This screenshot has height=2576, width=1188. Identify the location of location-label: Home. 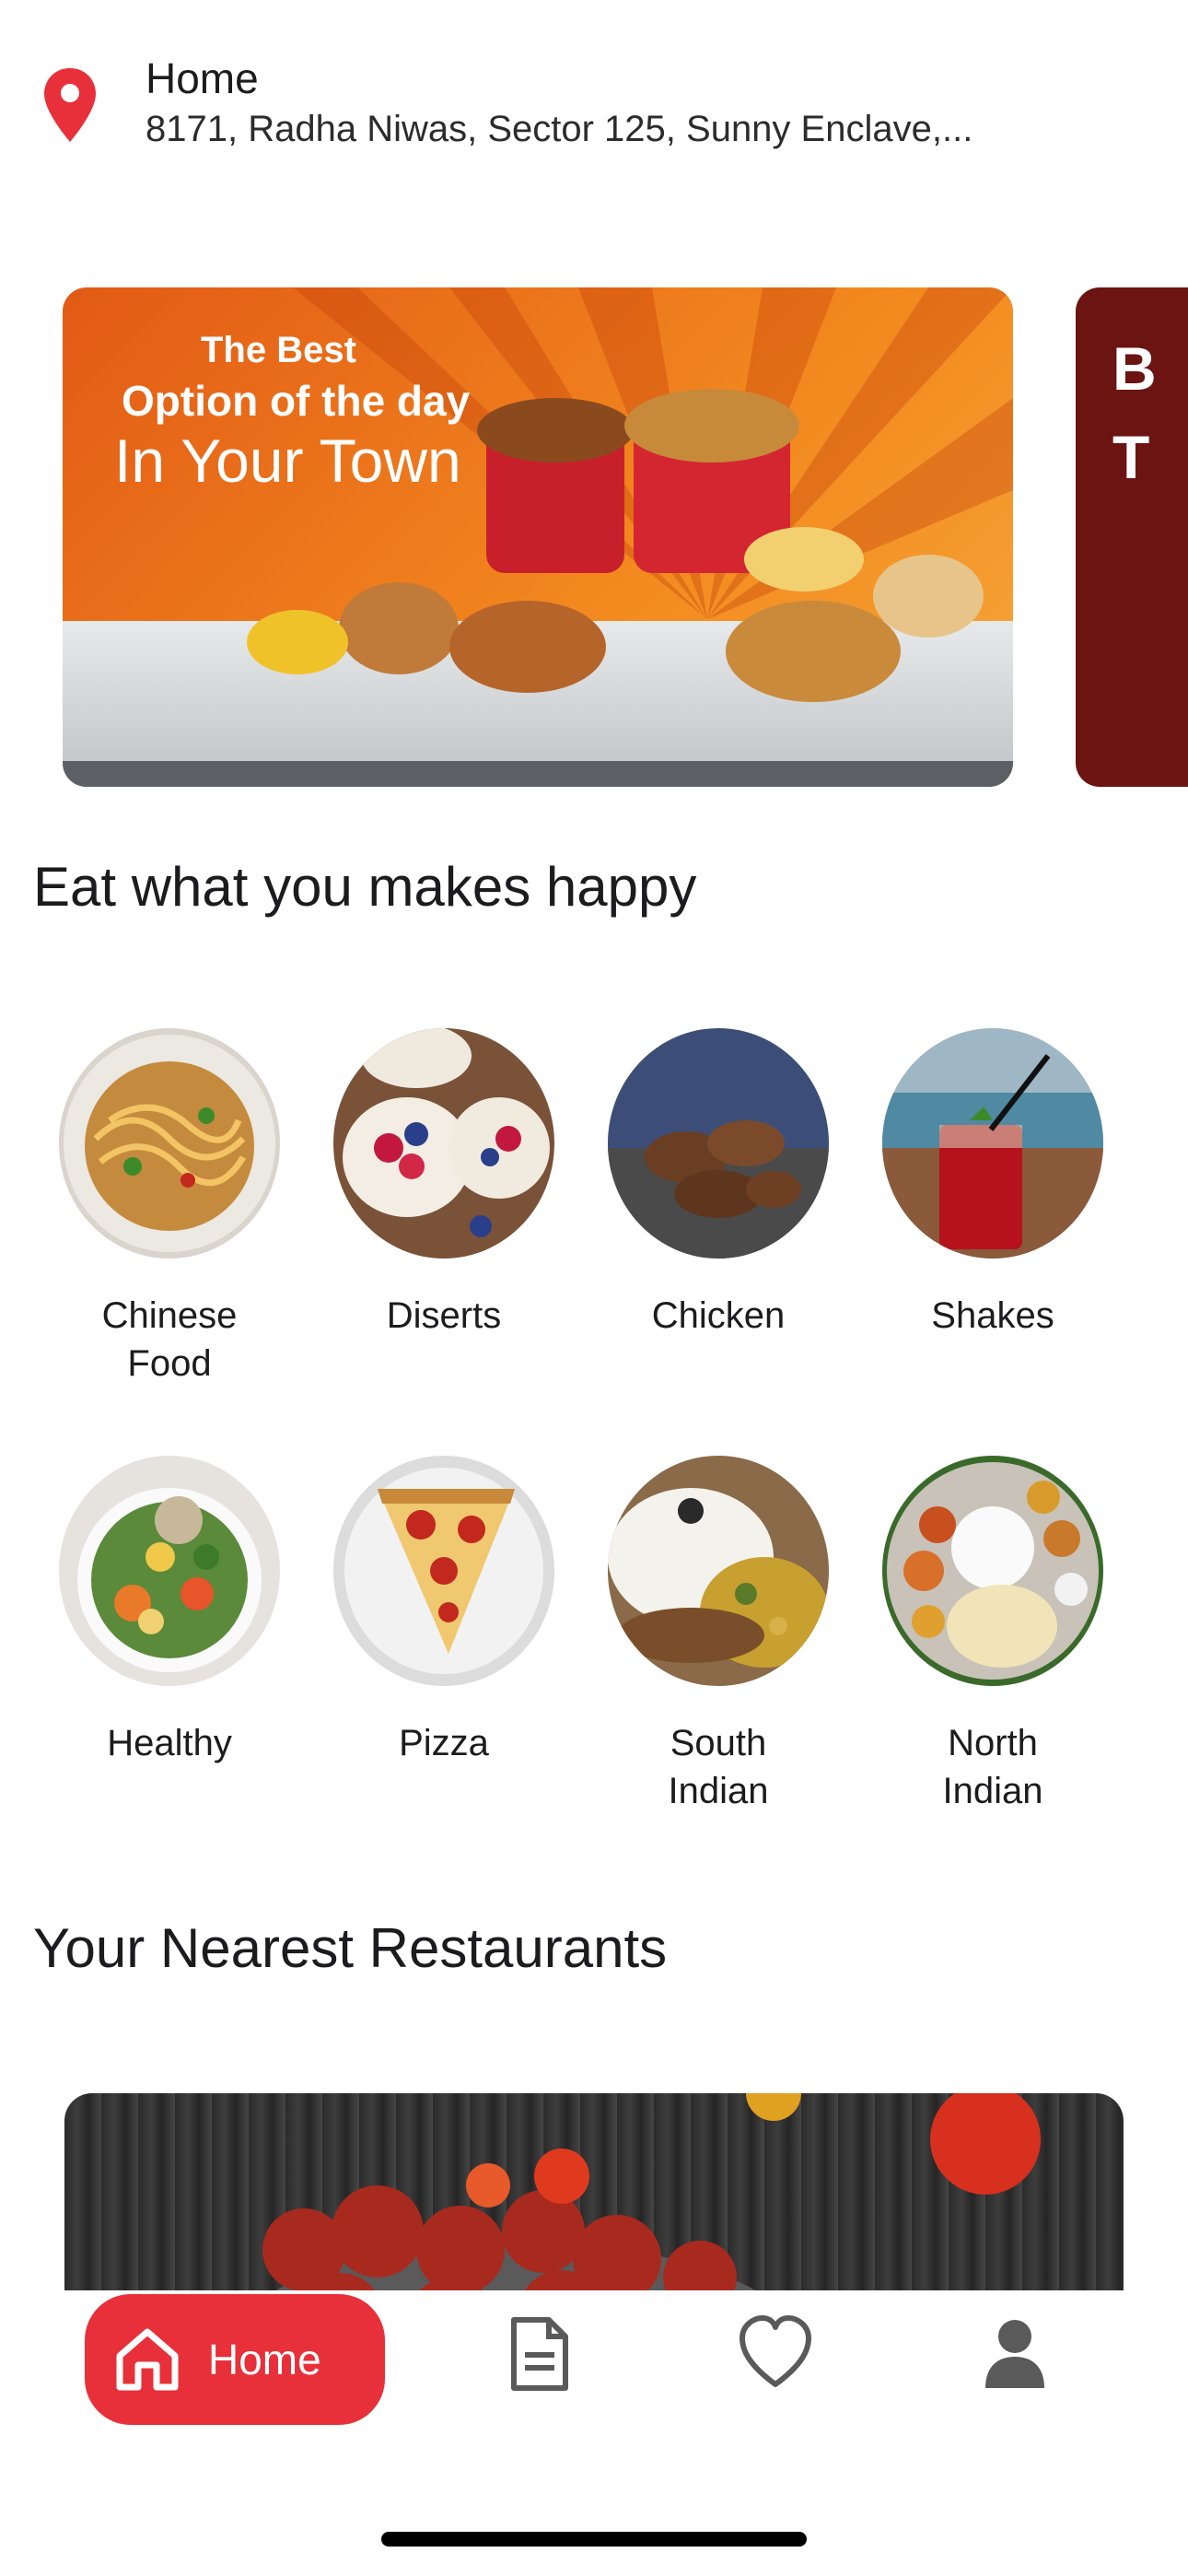
(202, 78).